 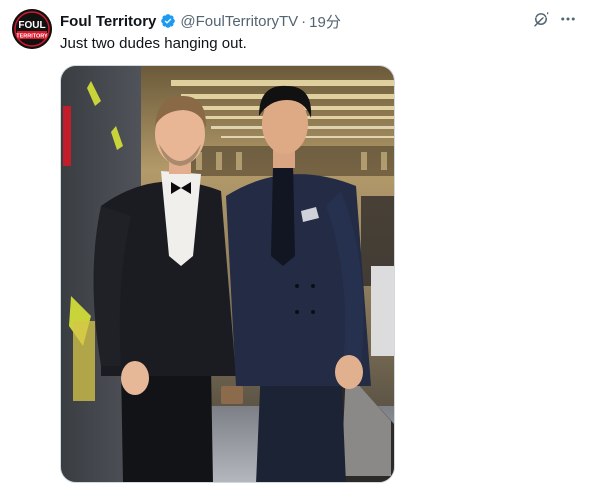 I want to click on timestamp: 19分, so click(x=325, y=21).